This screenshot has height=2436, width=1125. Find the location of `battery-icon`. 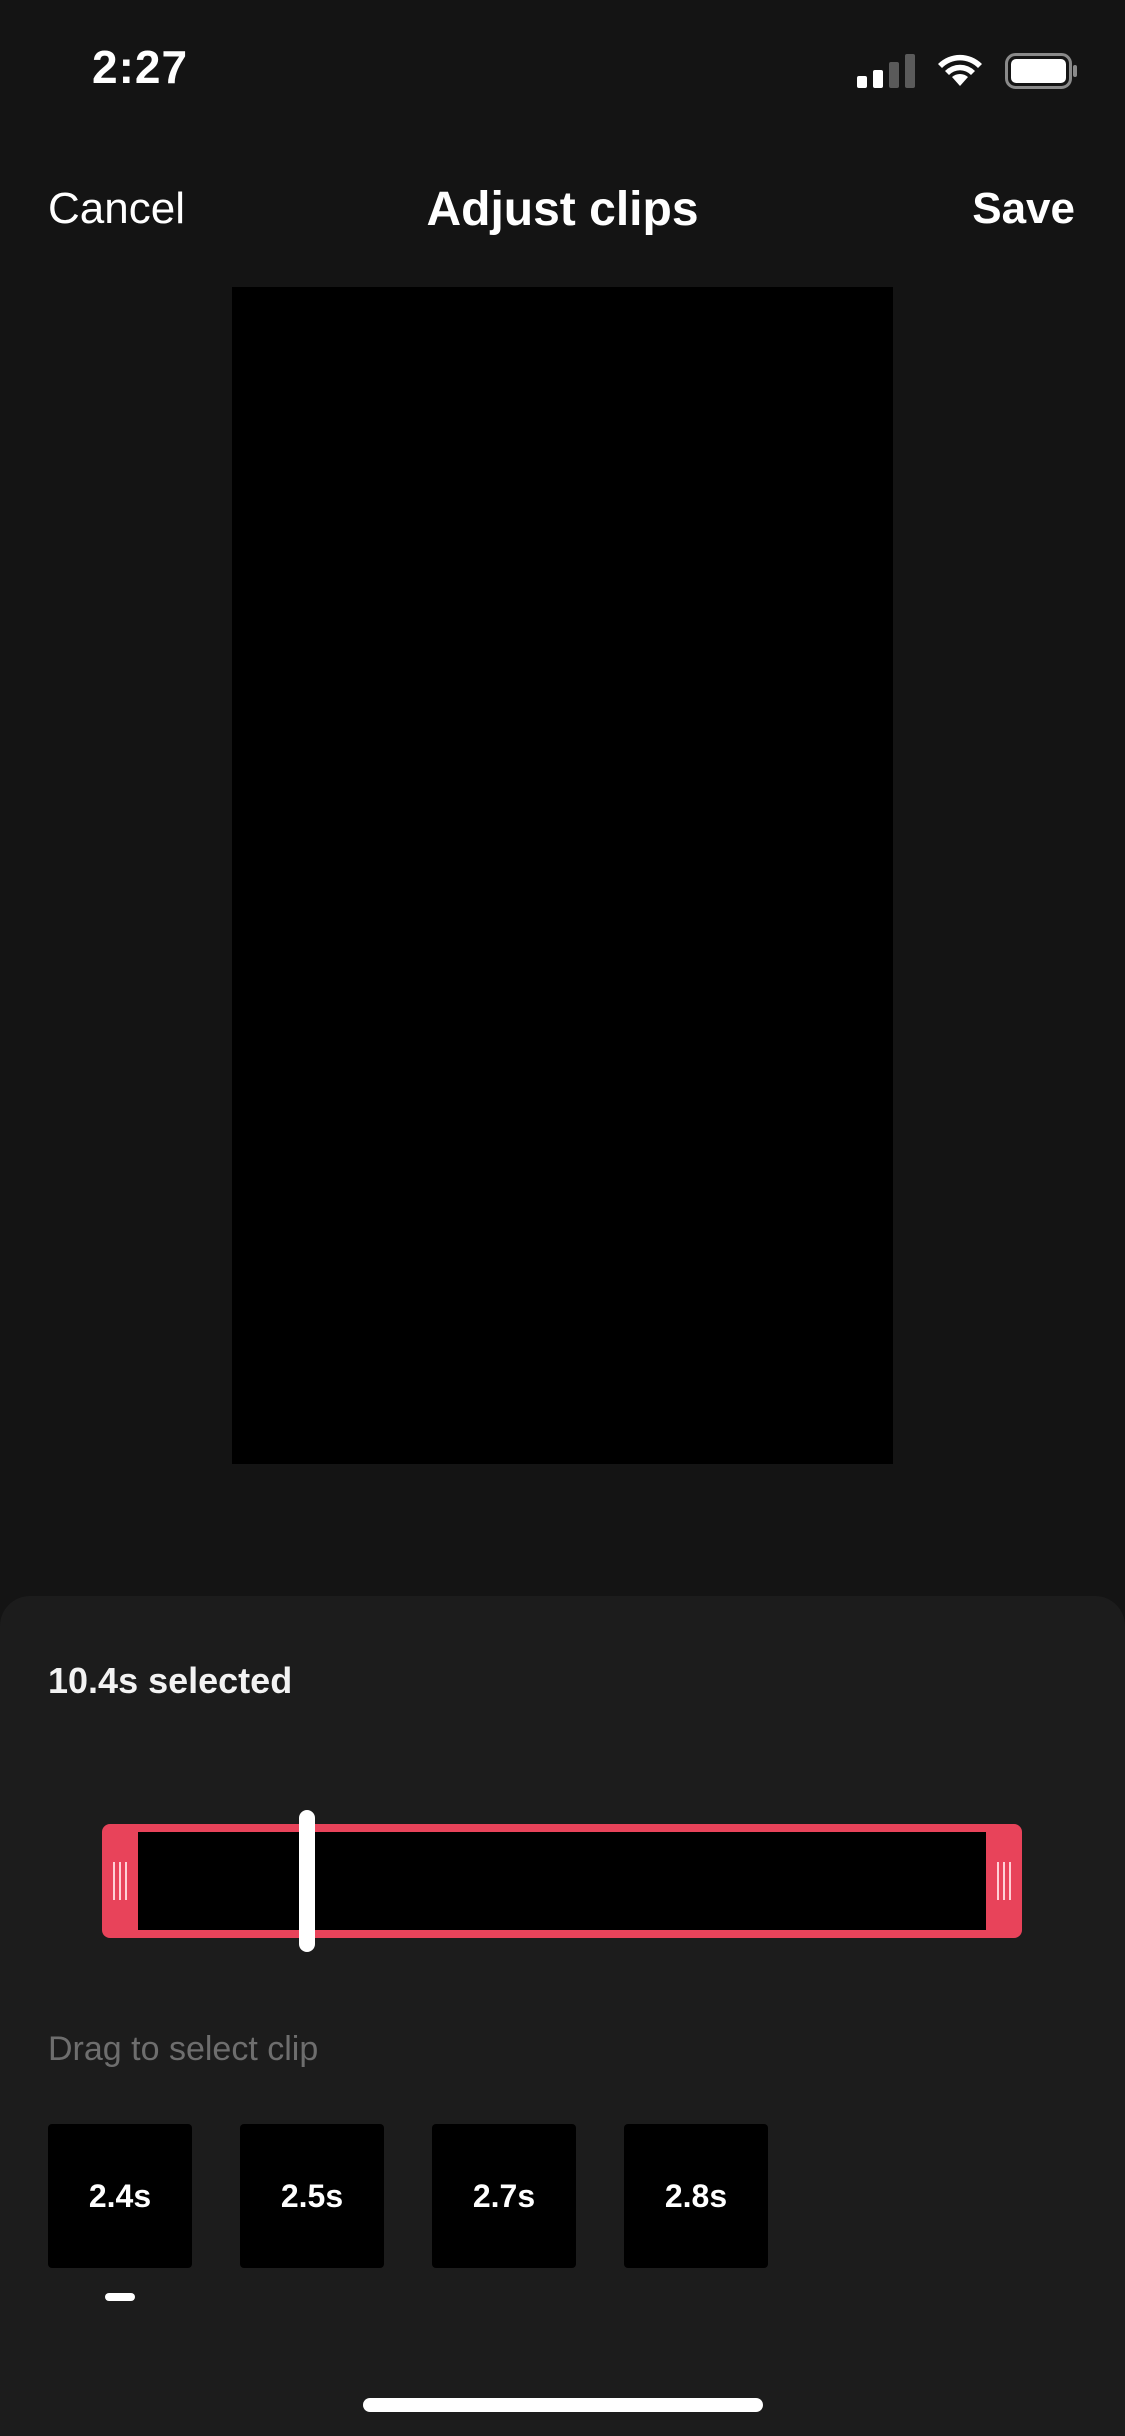

battery-icon is located at coordinates (1041, 71).